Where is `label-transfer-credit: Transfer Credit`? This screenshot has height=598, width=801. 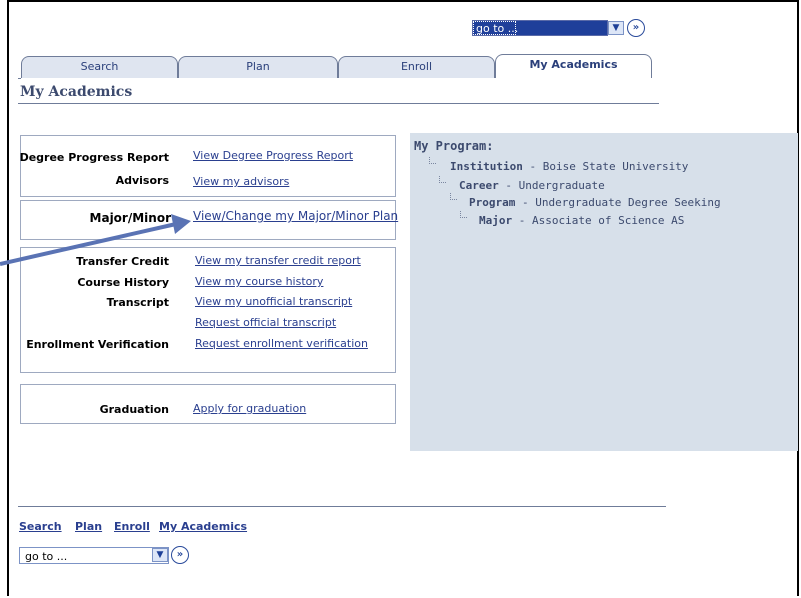 label-transfer-credit: Transfer Credit is located at coordinates (122, 261).